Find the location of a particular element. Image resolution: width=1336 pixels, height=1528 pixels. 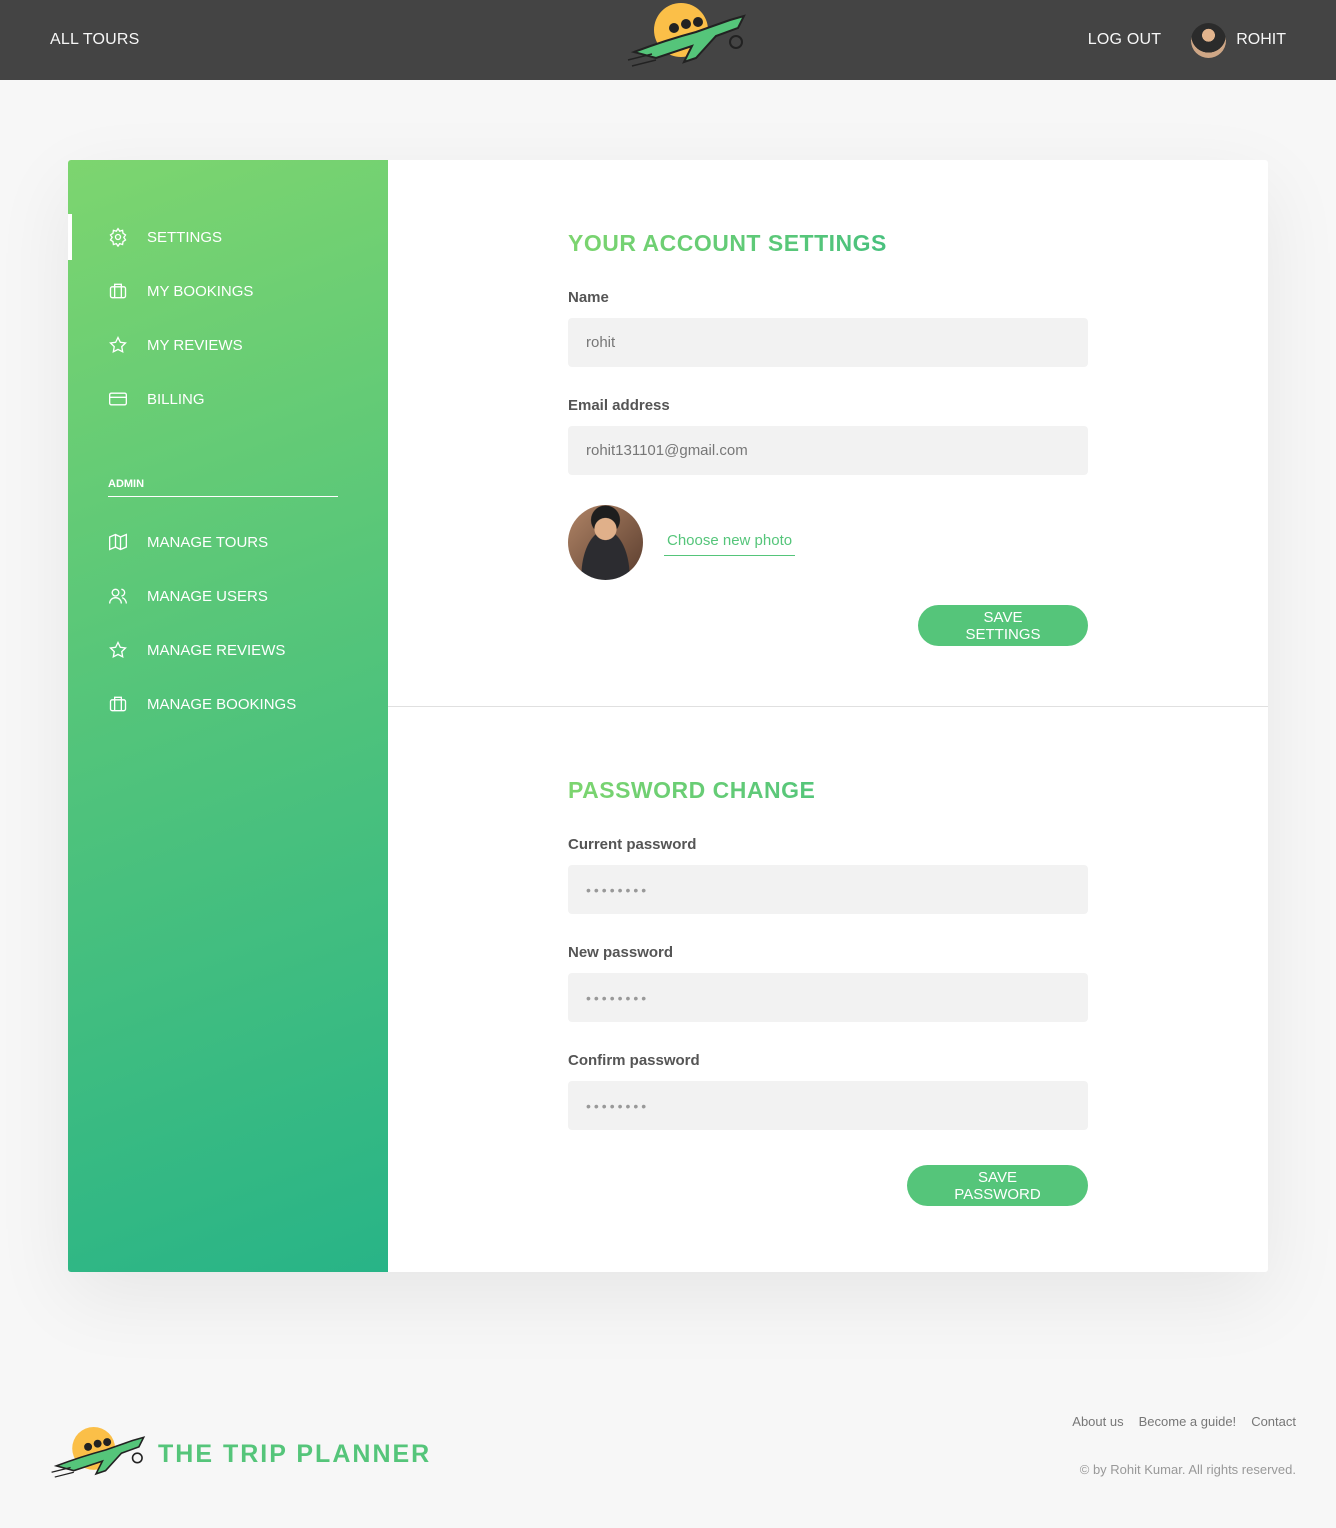

all-tours-link: ALL TOURS is located at coordinates (95, 40).